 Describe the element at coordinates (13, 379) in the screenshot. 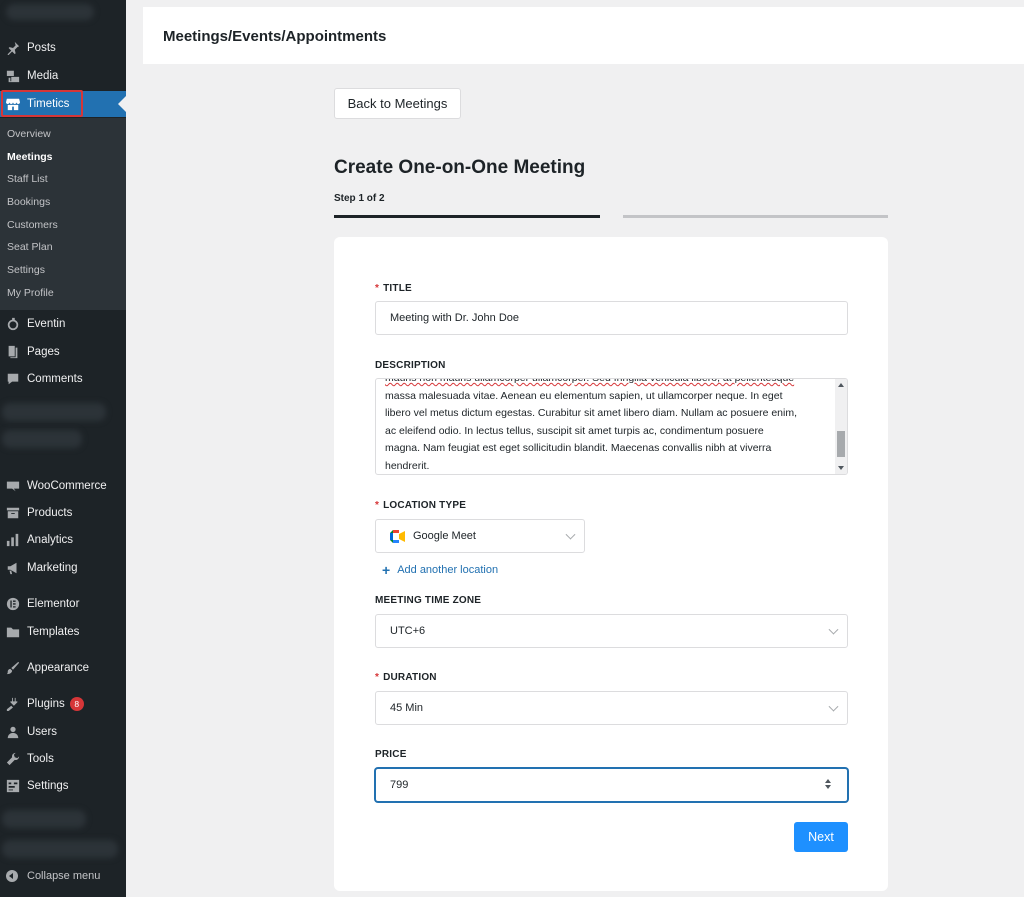

I see `comments-icon` at that location.